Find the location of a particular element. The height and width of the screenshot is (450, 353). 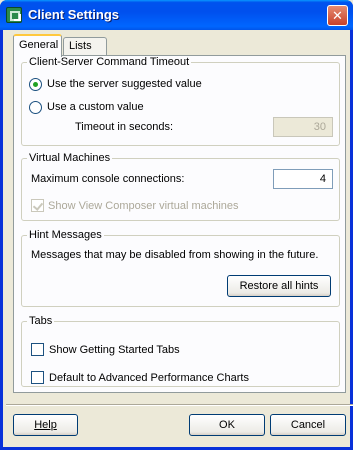

title-bar: Client Settings ✕ is located at coordinates (176, 15).